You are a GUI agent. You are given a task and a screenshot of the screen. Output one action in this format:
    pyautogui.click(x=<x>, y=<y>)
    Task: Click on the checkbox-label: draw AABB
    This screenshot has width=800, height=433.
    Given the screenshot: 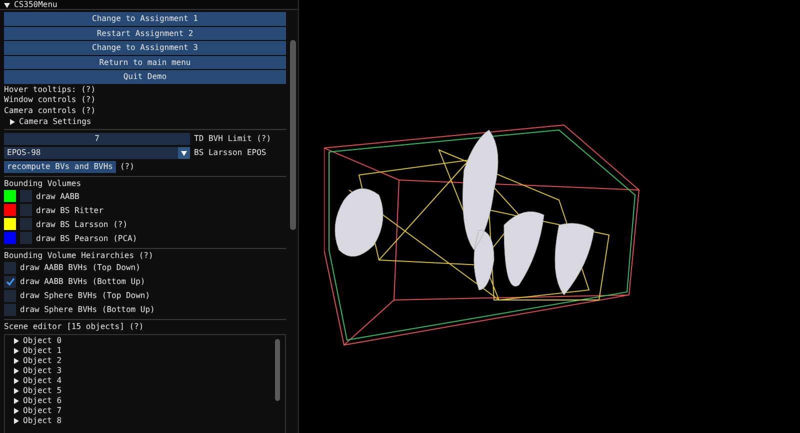 What is the action you would take?
    pyautogui.click(x=58, y=196)
    